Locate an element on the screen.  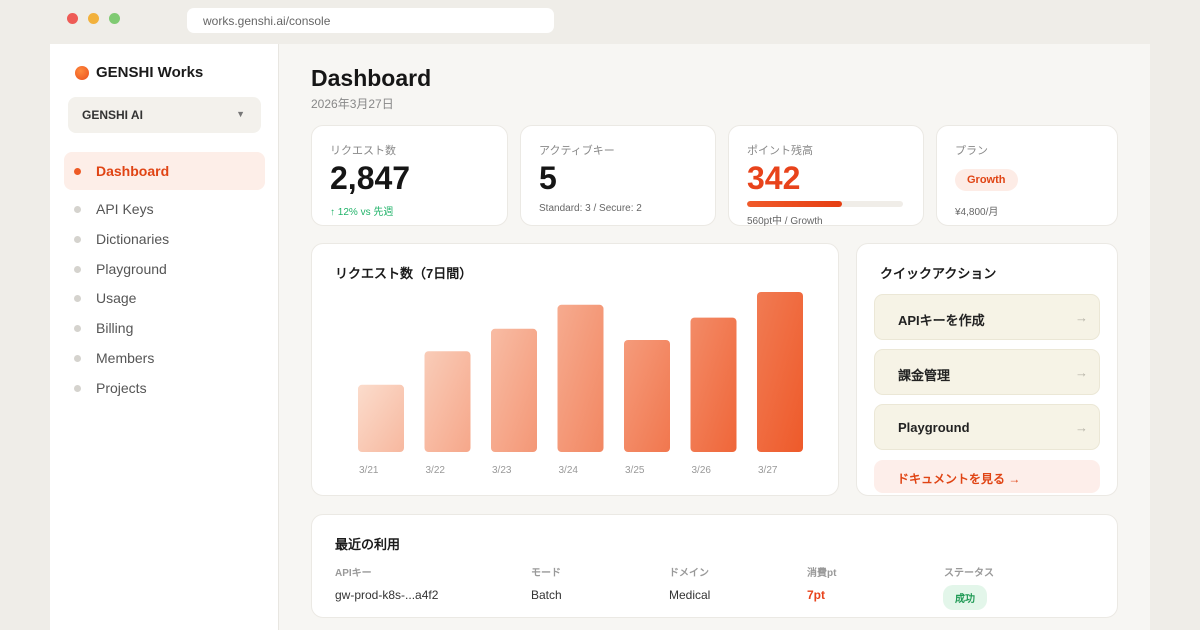
column-header: モード is located at coordinates (546, 573).